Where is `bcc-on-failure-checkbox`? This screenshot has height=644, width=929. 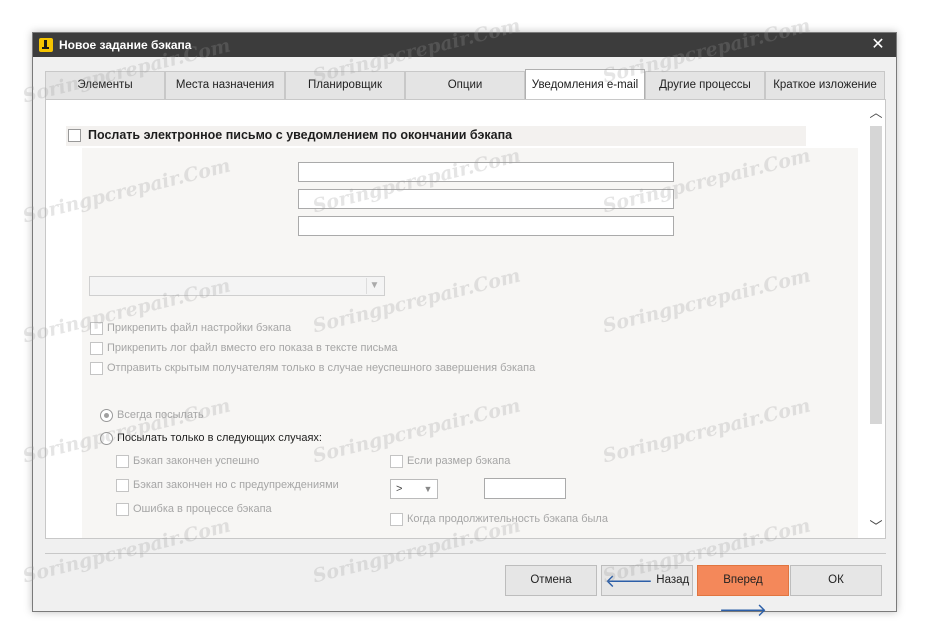
bcc-on-failure-checkbox is located at coordinates (96, 368).